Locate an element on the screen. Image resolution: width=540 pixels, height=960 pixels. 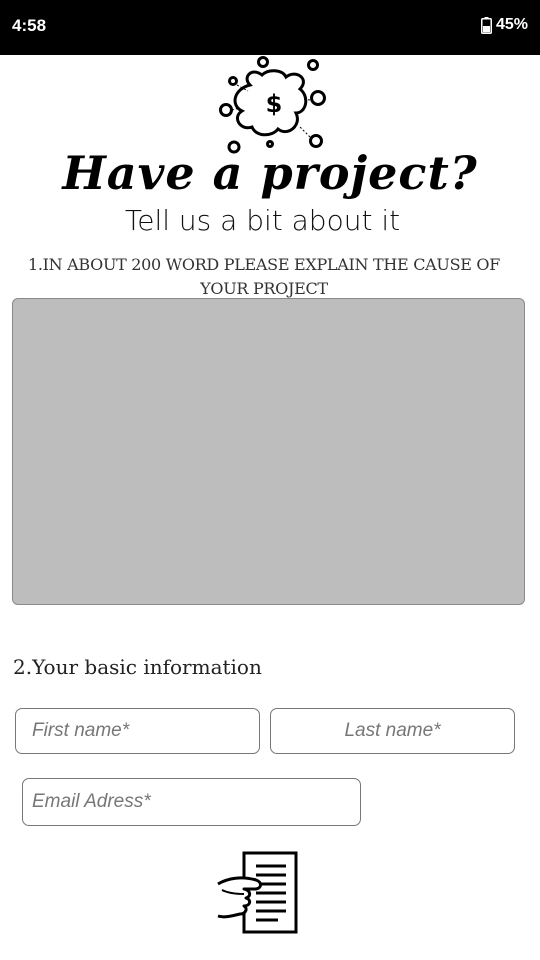
first-name-input is located at coordinates (137, 731).